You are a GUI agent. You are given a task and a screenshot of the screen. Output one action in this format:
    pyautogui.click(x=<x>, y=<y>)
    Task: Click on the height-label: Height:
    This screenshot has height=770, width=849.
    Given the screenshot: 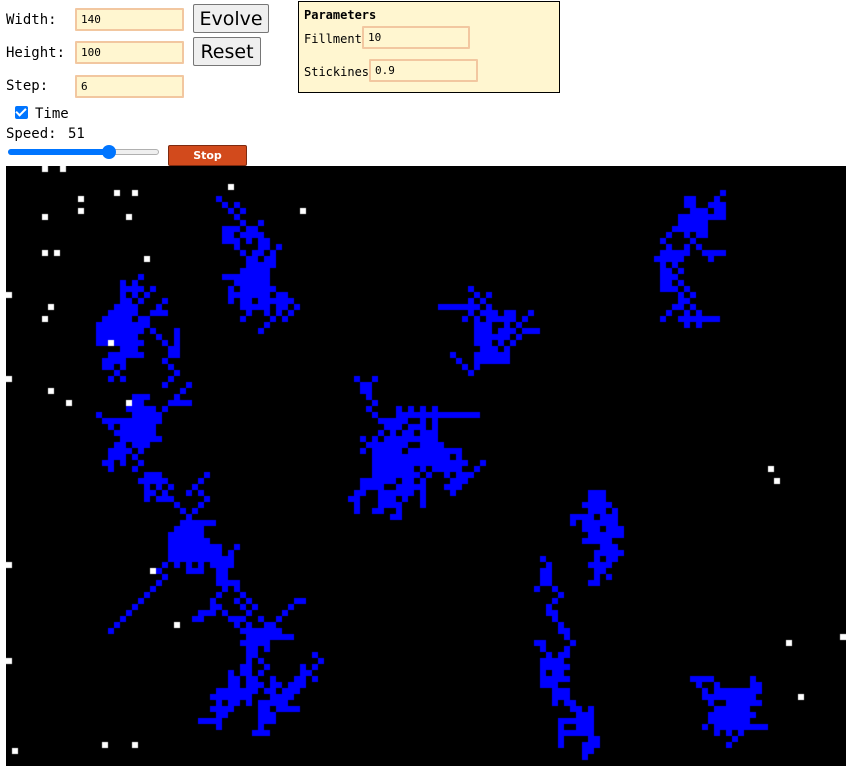 What is the action you would take?
    pyautogui.click(x=36, y=53)
    